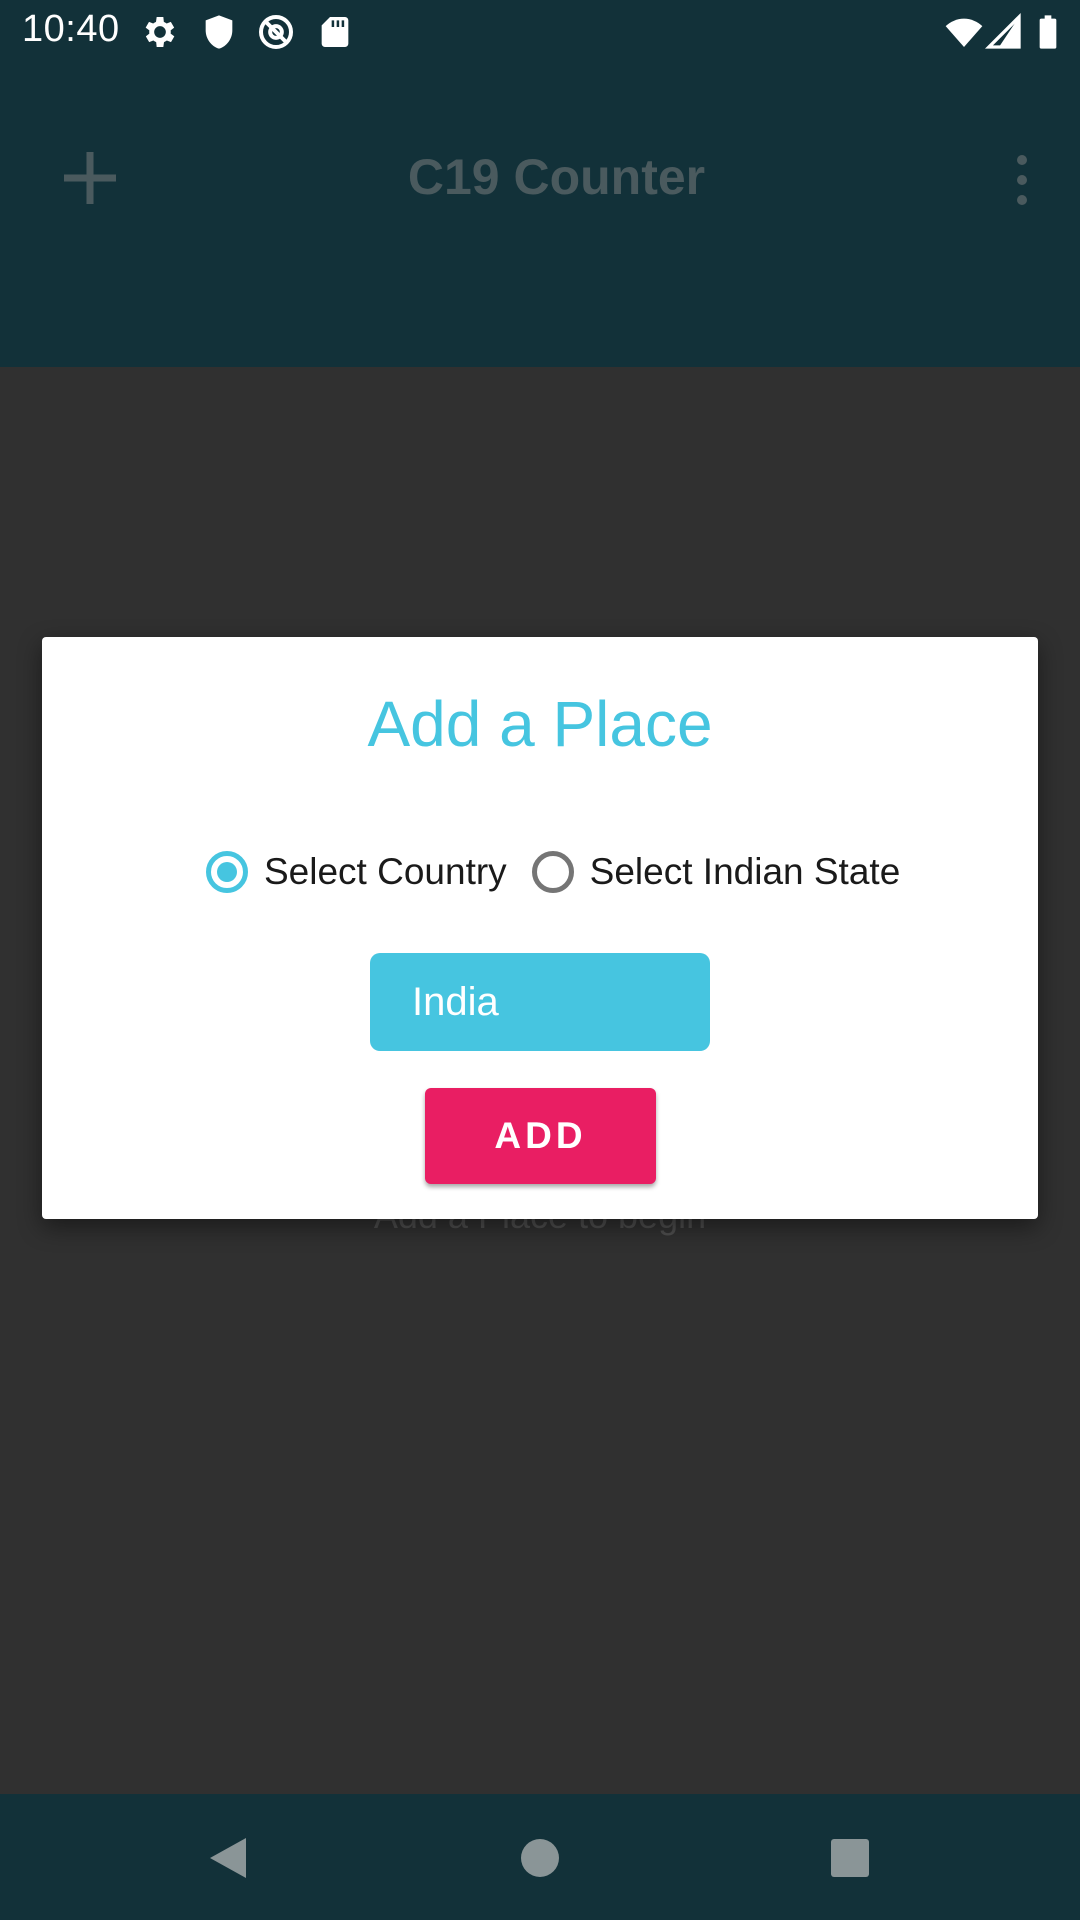  What do you see at coordinates (1048, 32) in the screenshot?
I see `battery-icon` at bounding box center [1048, 32].